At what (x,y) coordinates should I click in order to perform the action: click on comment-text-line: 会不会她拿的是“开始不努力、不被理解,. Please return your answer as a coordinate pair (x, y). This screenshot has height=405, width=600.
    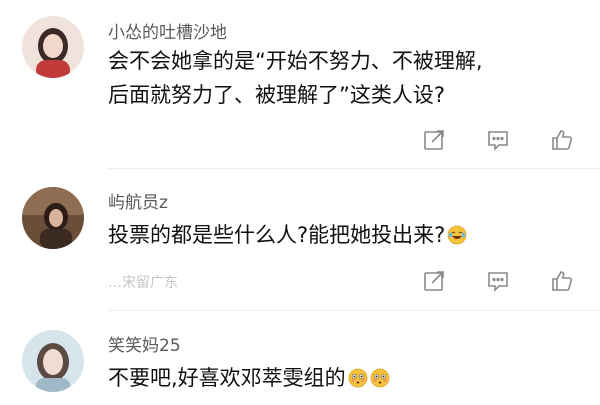
    Looking at the image, I should click on (295, 61).